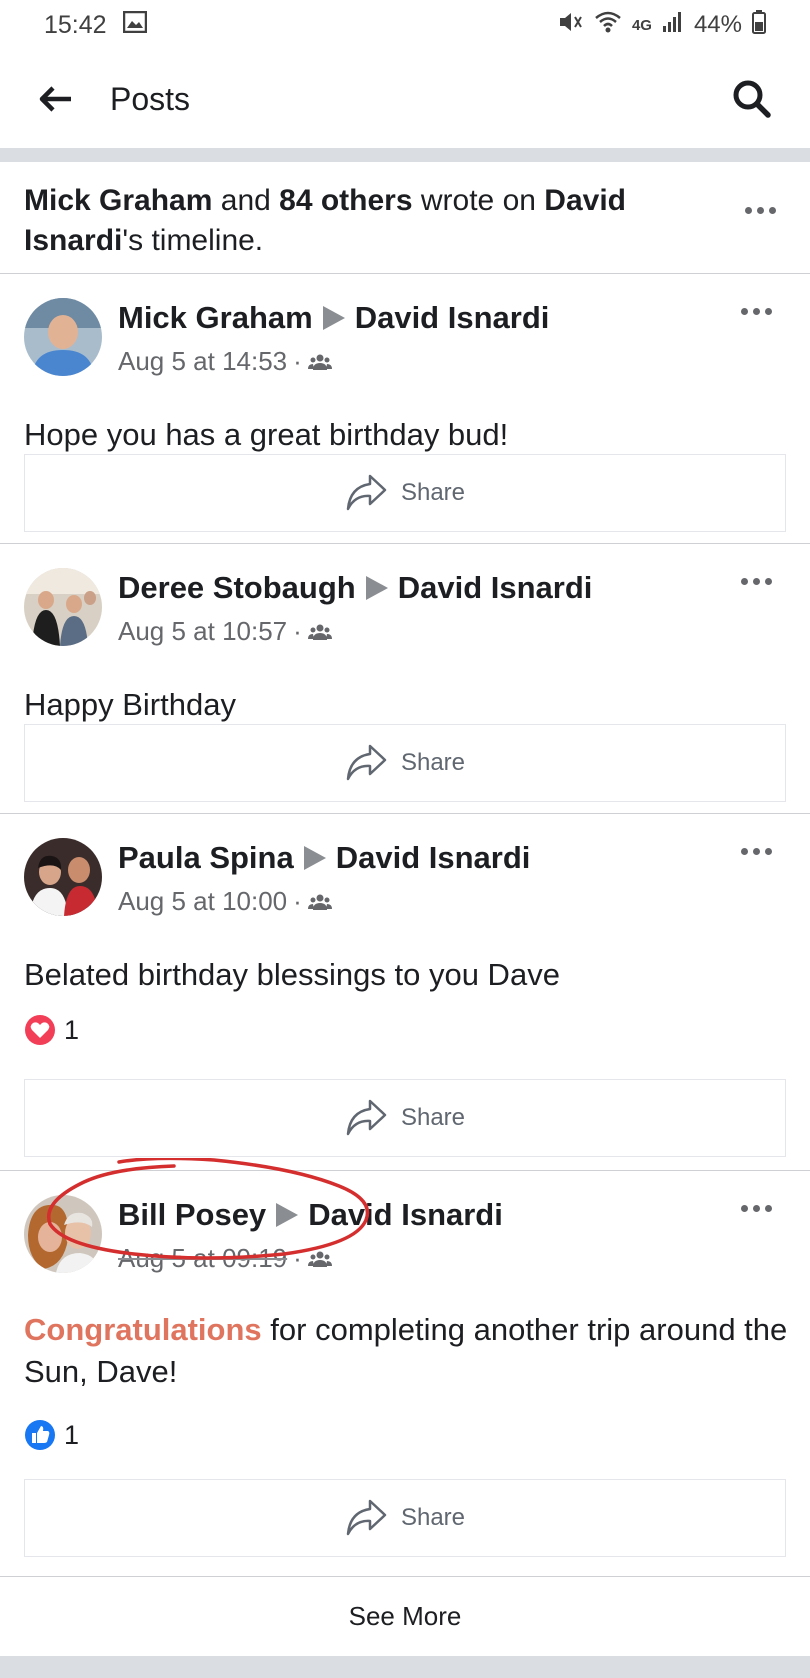  I want to click on summary-others: 84 others, so click(345, 200).